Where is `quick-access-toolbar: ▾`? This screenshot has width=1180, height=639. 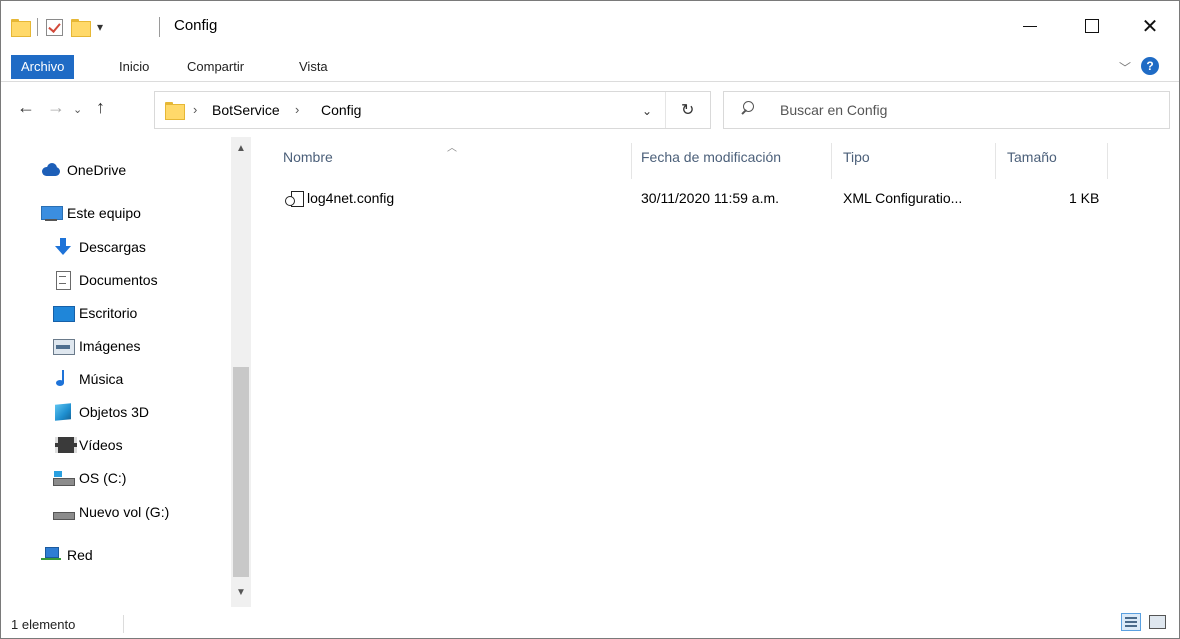 quick-access-toolbar: ▾ is located at coordinates (57, 27).